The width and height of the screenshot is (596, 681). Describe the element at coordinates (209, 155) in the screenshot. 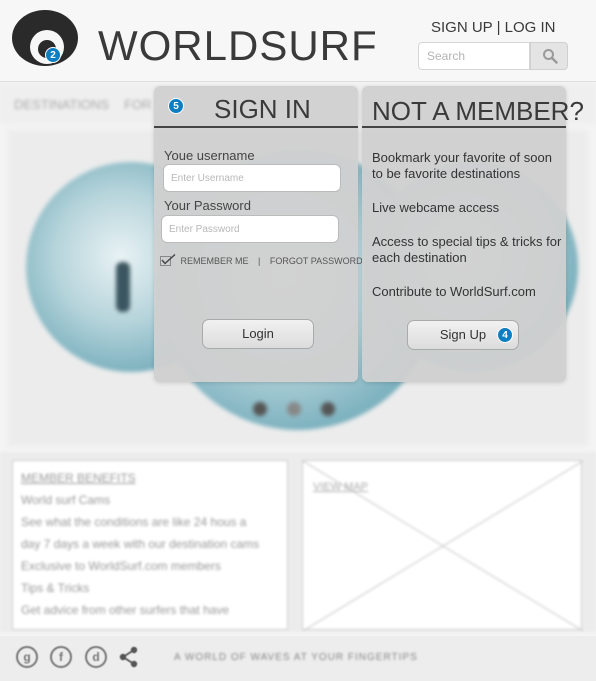

I see `username-label: Youe username` at that location.